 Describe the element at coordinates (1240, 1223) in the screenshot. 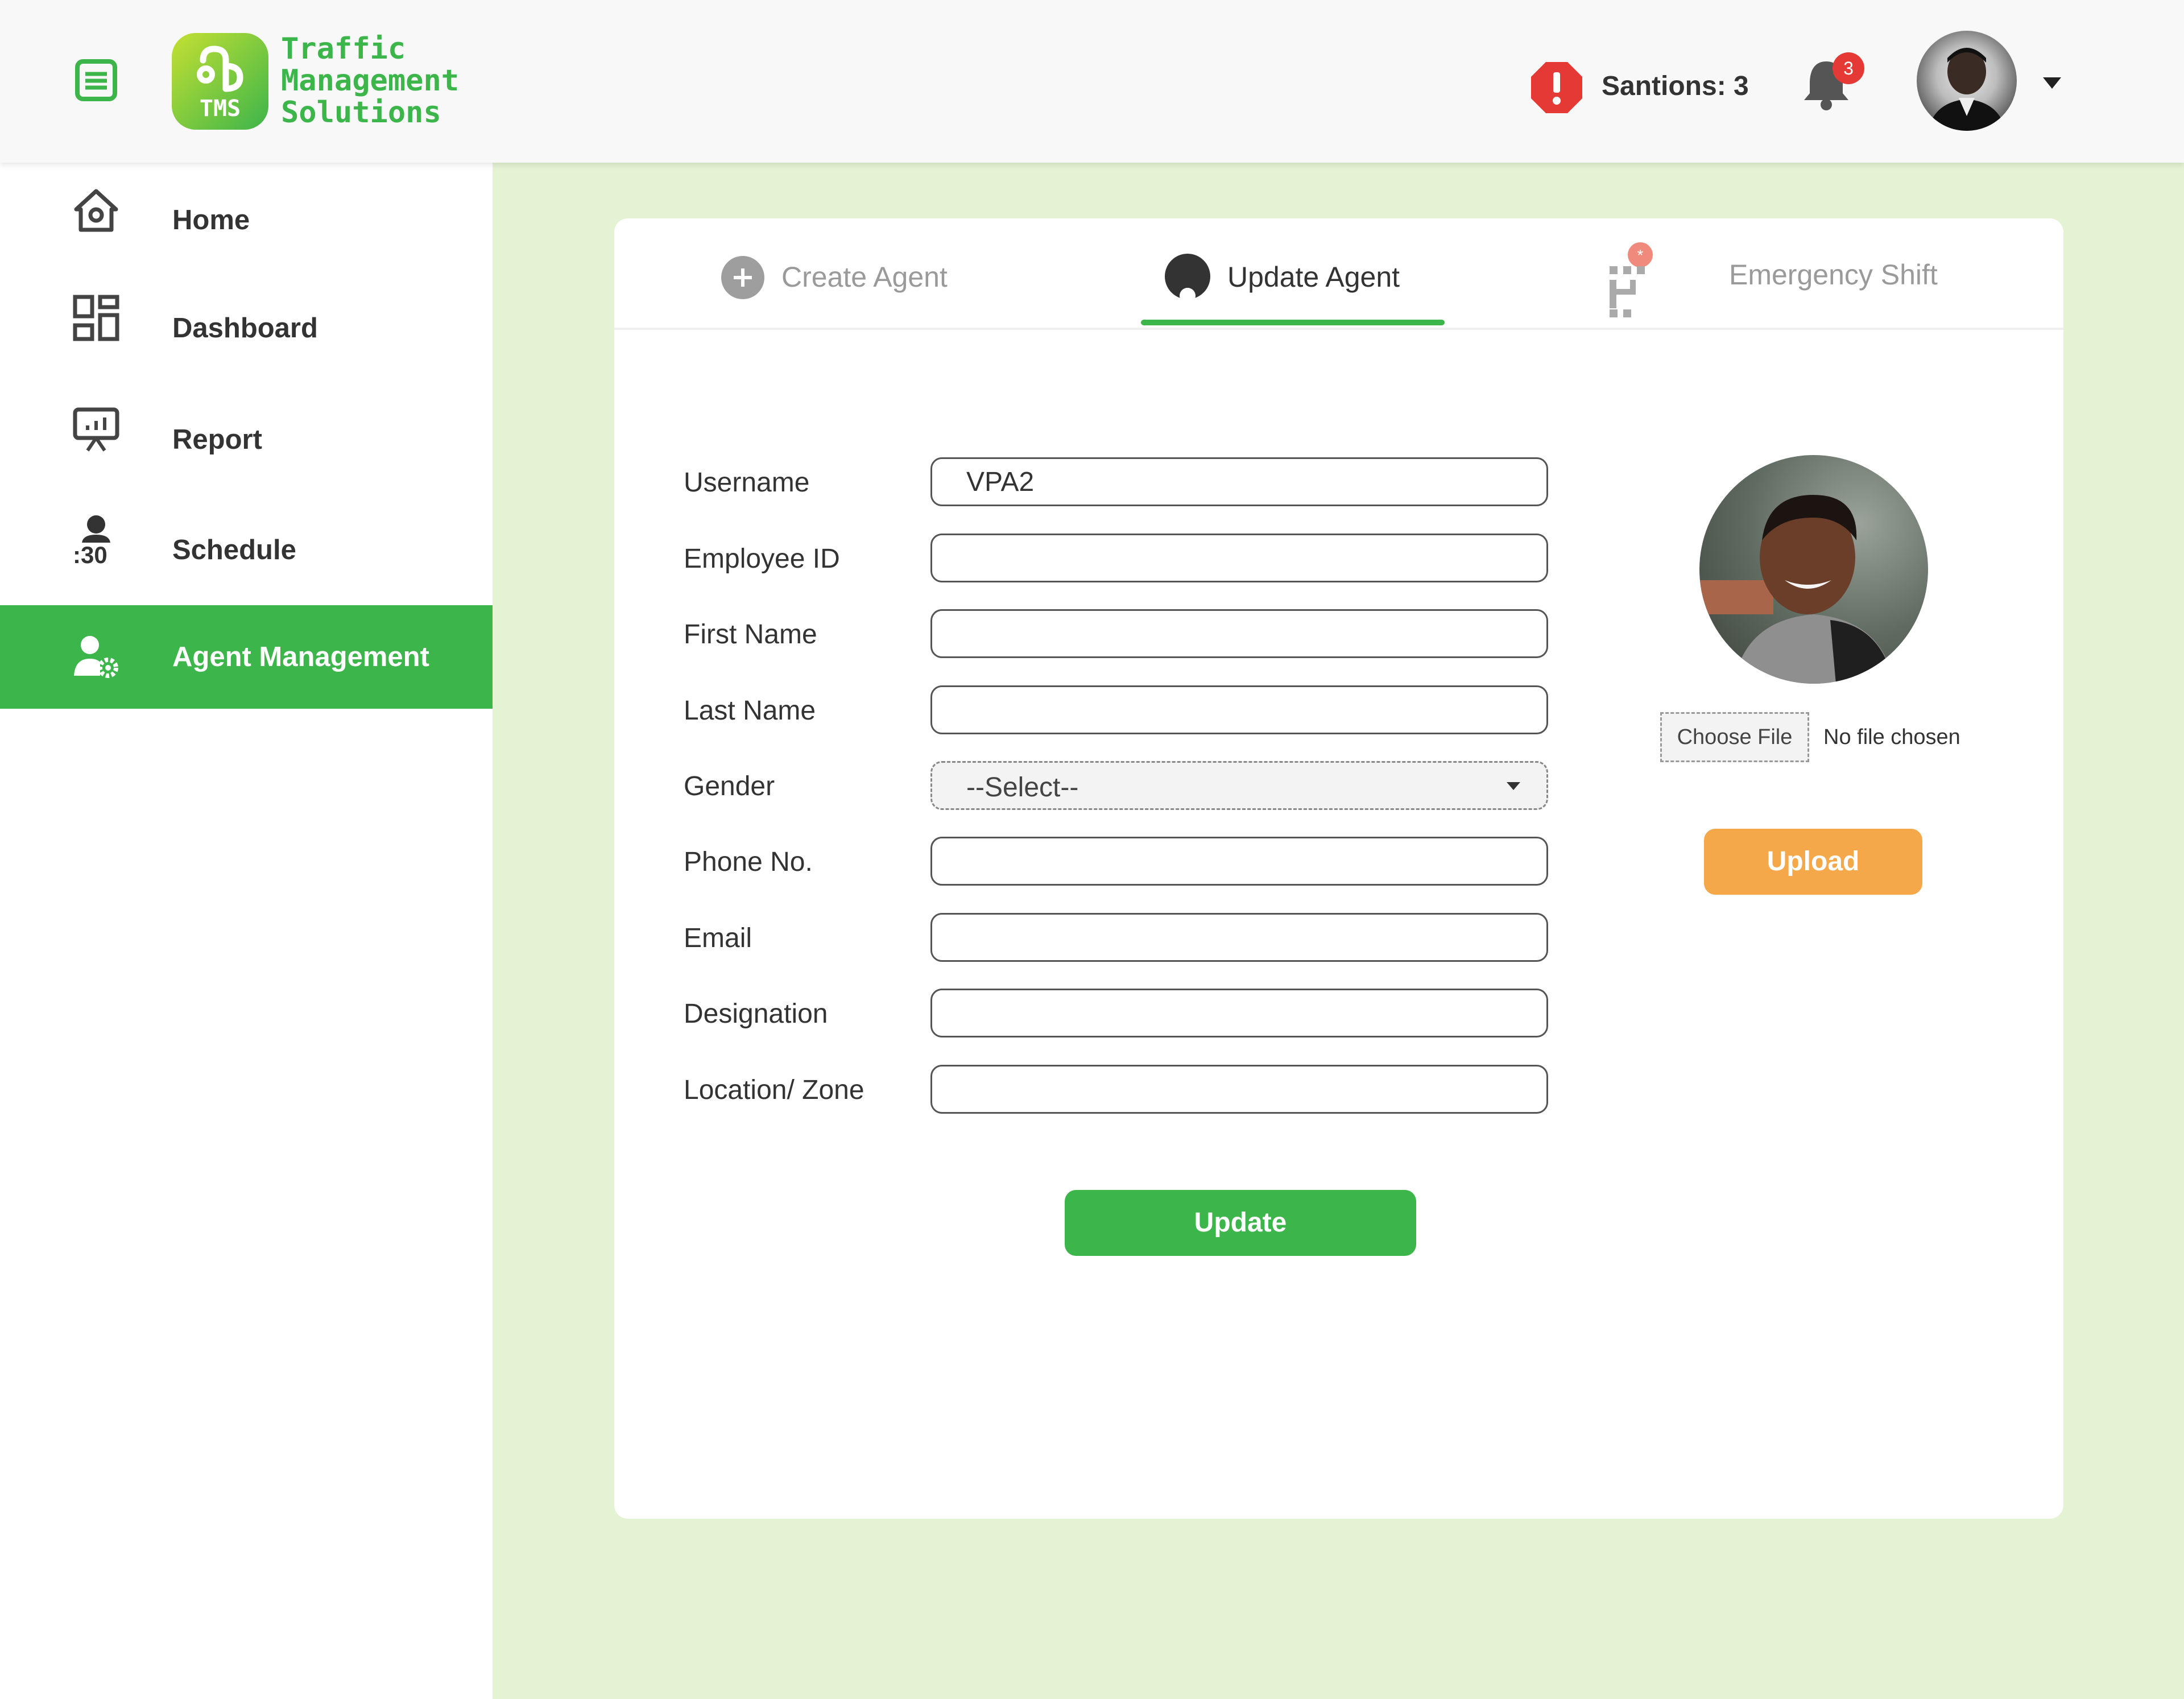

I see `update-button: Update` at that location.